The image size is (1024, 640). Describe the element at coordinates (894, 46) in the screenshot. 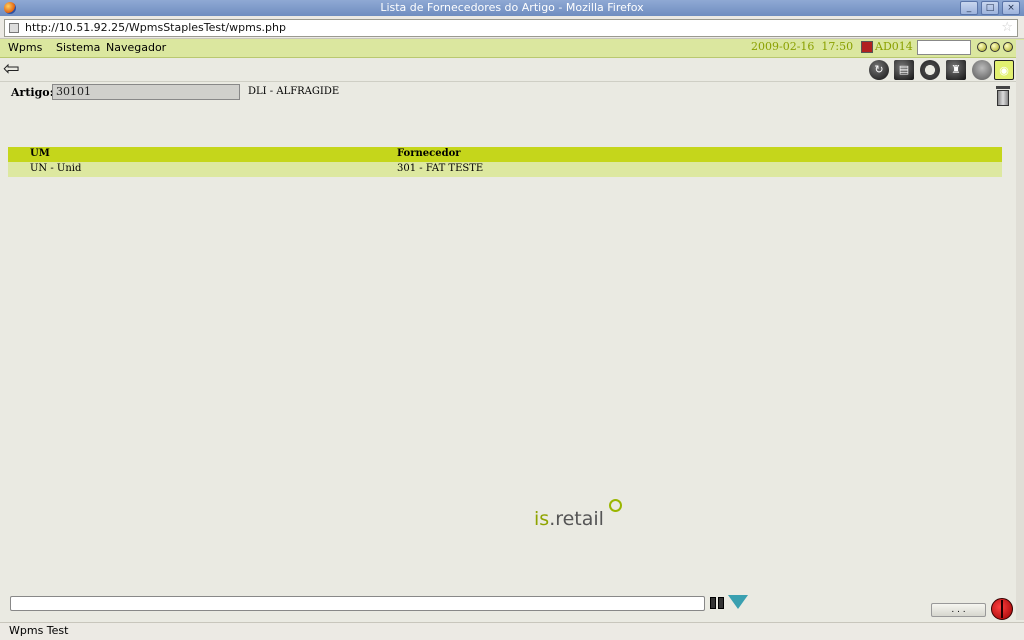

I see `user-code: AD014` at that location.